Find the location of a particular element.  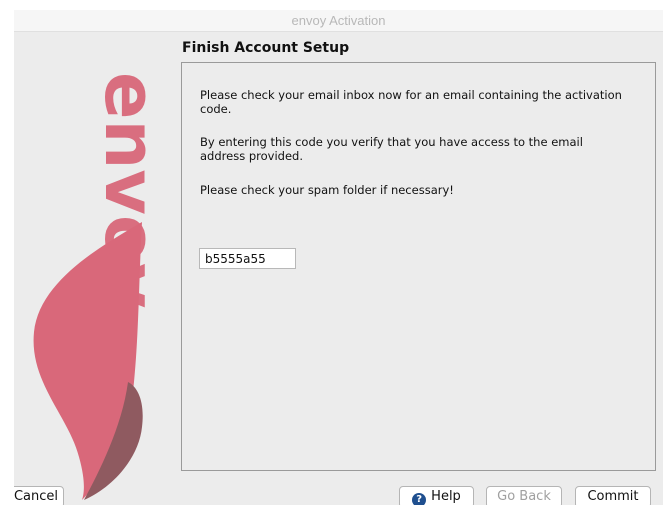

activation-code-input is located at coordinates (247, 258).